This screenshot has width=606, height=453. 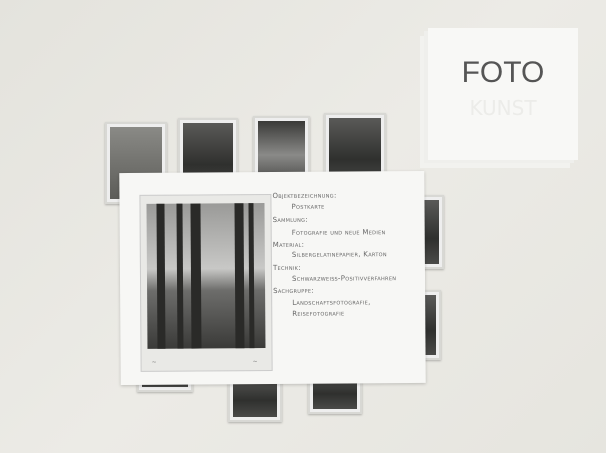 What do you see at coordinates (294, 290) in the screenshot?
I see `field-label: Sachgruppe:` at bounding box center [294, 290].